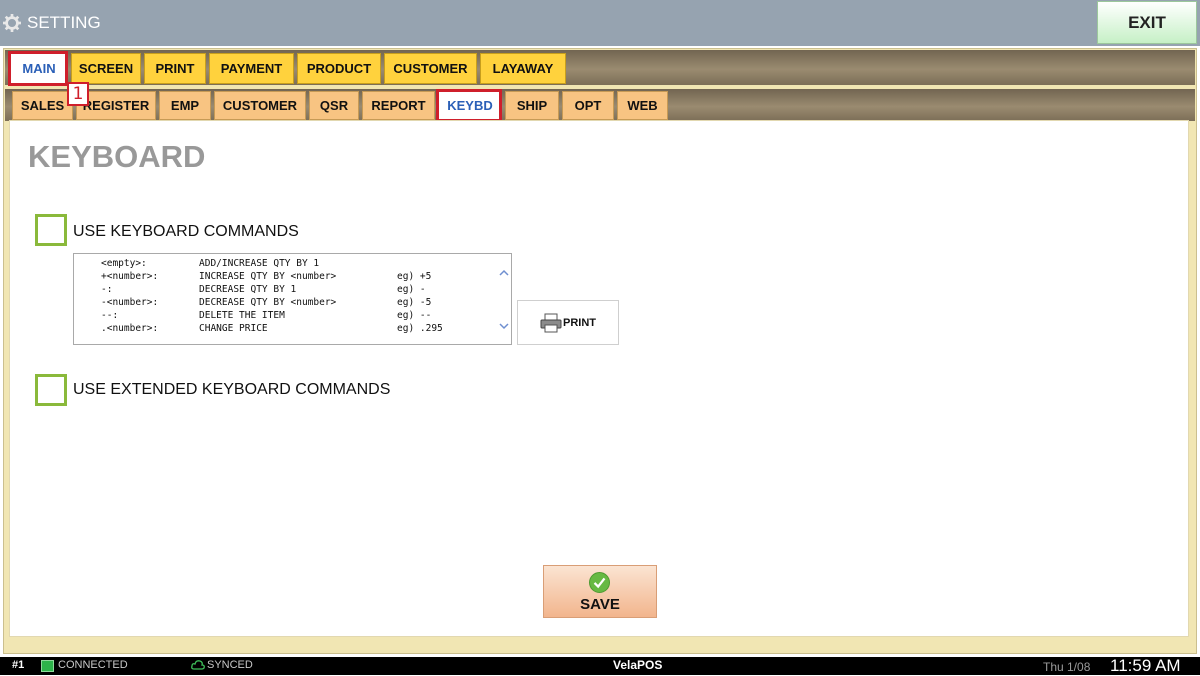  Describe the element at coordinates (411, 289) in the screenshot. I see `command-example: eg) -` at that location.